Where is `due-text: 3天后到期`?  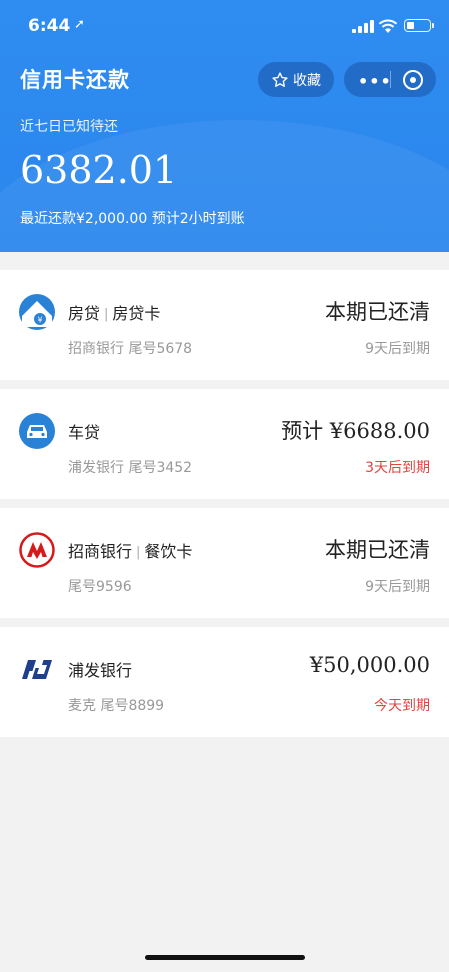 due-text: 3天后到期 is located at coordinates (397, 468).